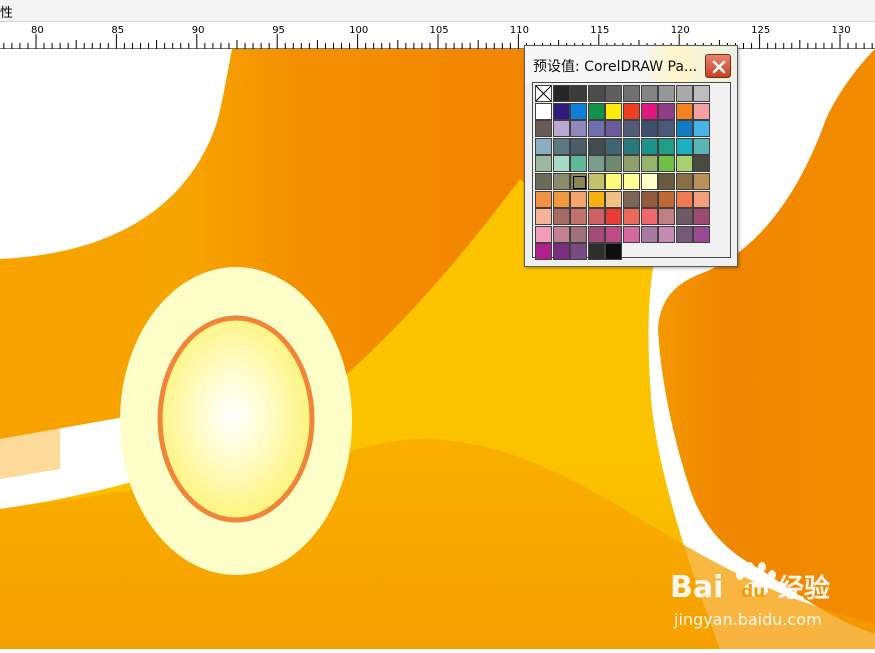 The width and height of the screenshot is (875, 653). What do you see at coordinates (37, 30) in the screenshot?
I see `ruler-label: 80` at bounding box center [37, 30].